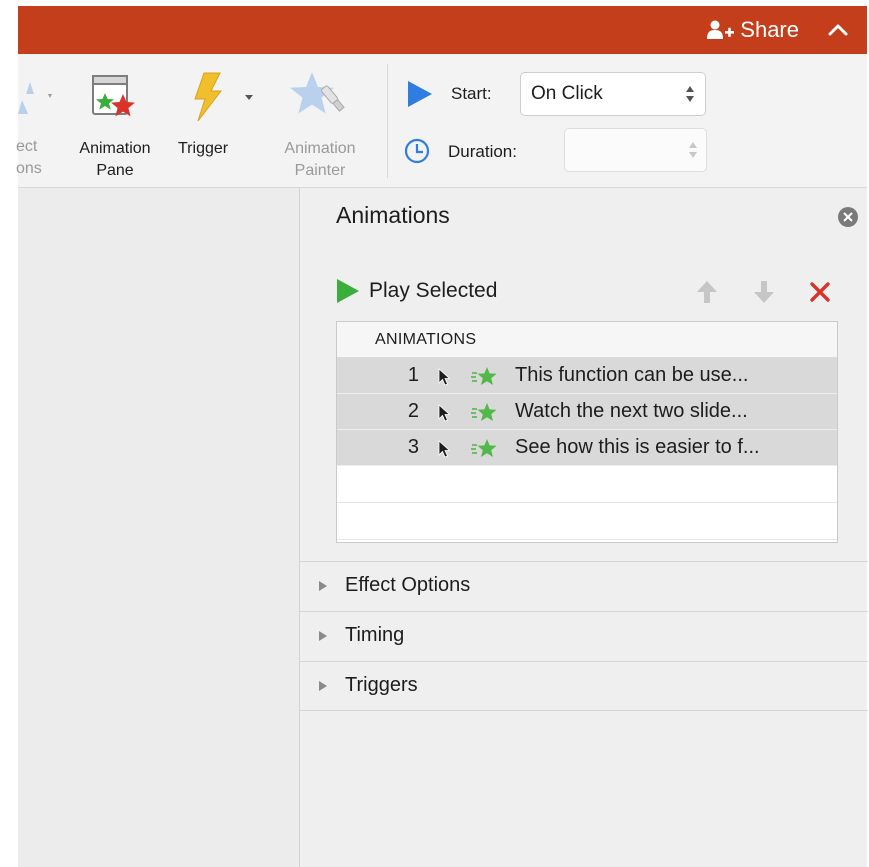 The image size is (869, 867). Describe the element at coordinates (381, 685) in the screenshot. I see `section-label: Triggers` at that location.